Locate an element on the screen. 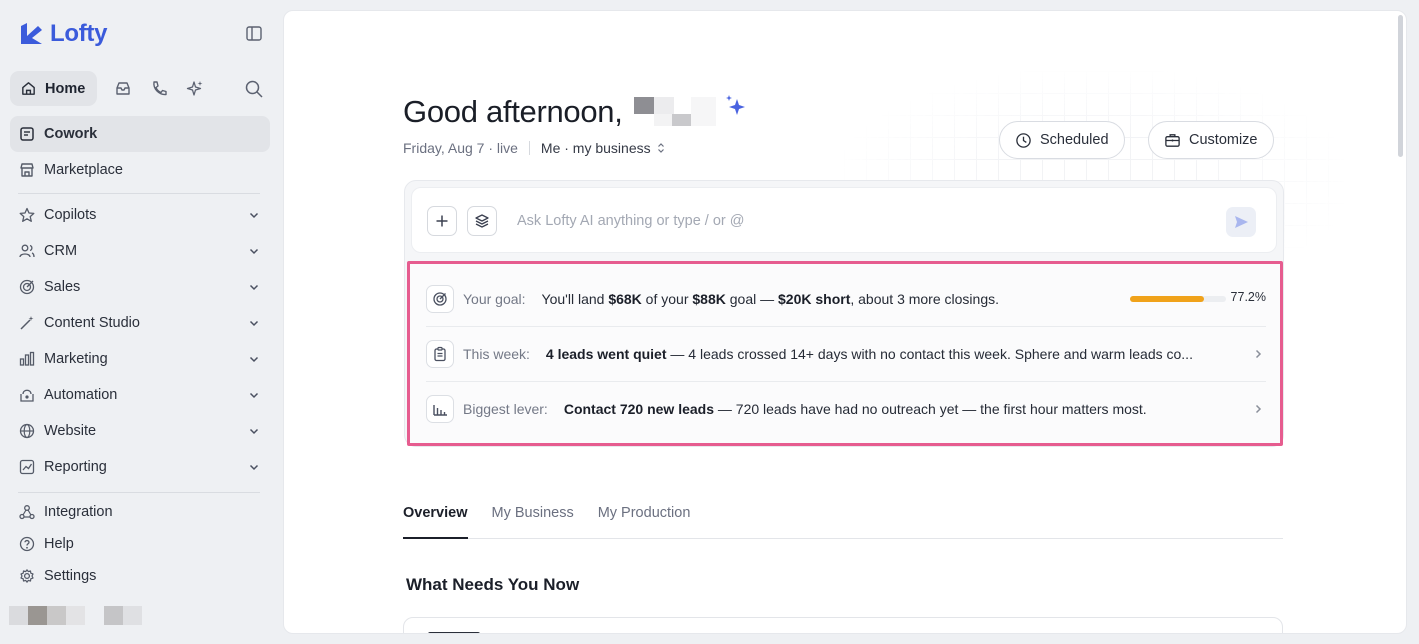  insight-label: Biggest lever: is located at coordinates (505, 409).